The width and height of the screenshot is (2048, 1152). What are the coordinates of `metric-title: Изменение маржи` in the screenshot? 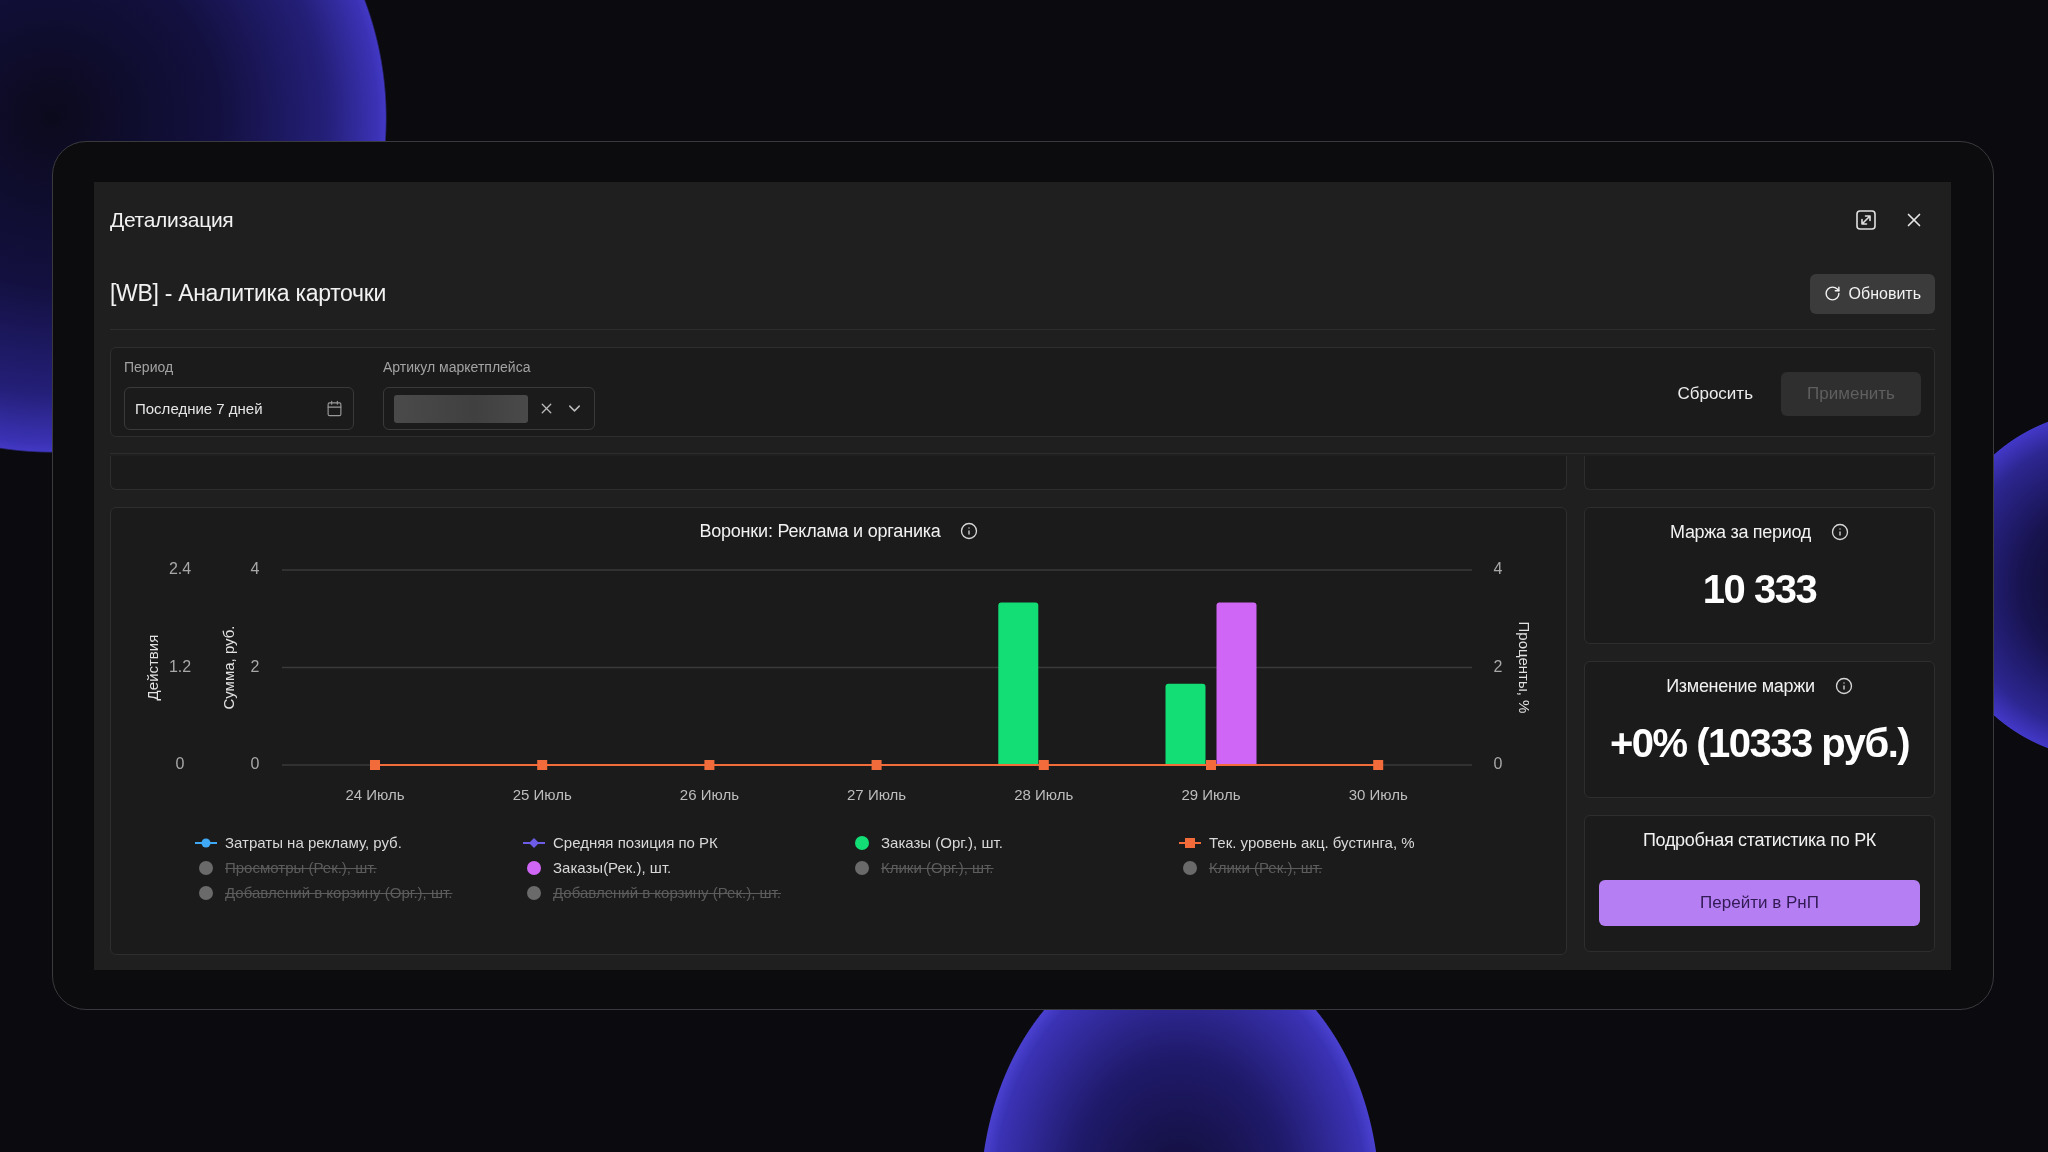 It's located at (1740, 686).